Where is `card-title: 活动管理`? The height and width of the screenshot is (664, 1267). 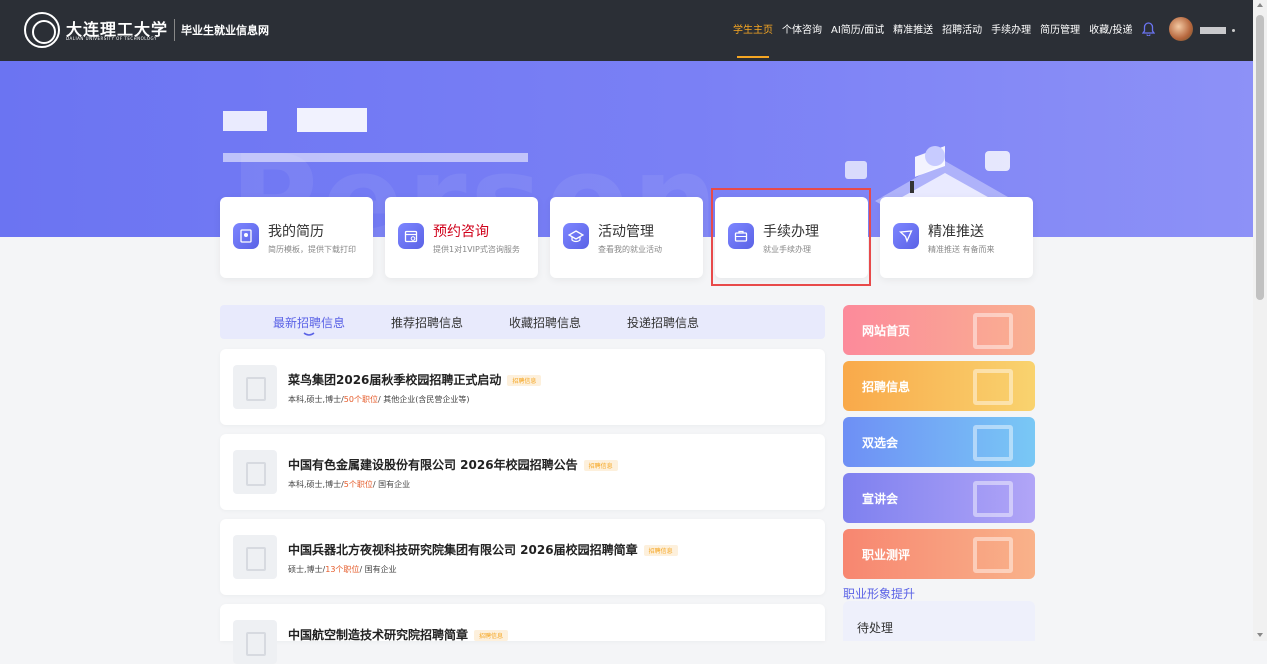 card-title: 活动管理 is located at coordinates (626, 232).